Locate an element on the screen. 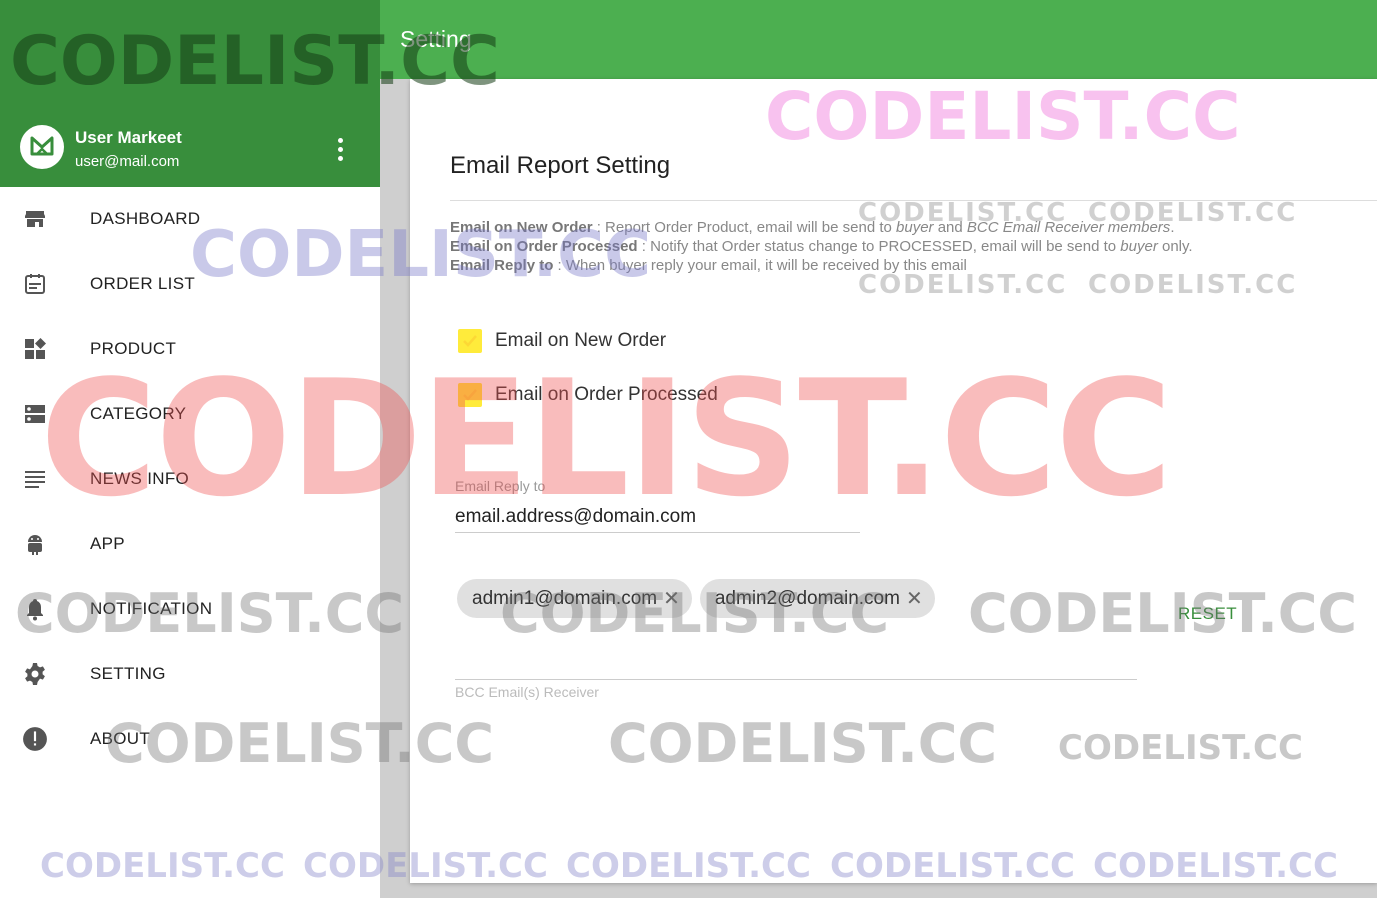 This screenshot has width=1377, height=898. reply-to-label: Email Reply to is located at coordinates (500, 486).